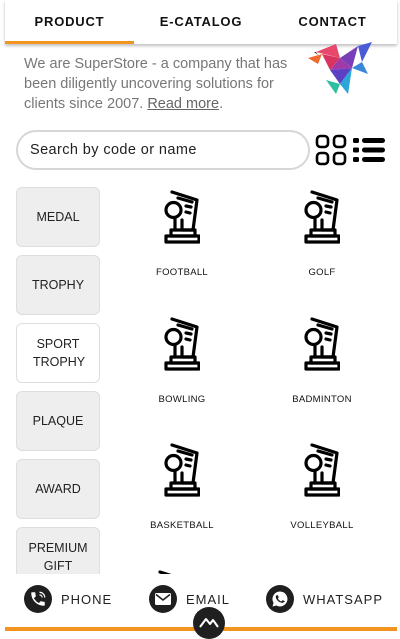  I want to click on product-label: VOLLEYBALL, so click(322, 525).